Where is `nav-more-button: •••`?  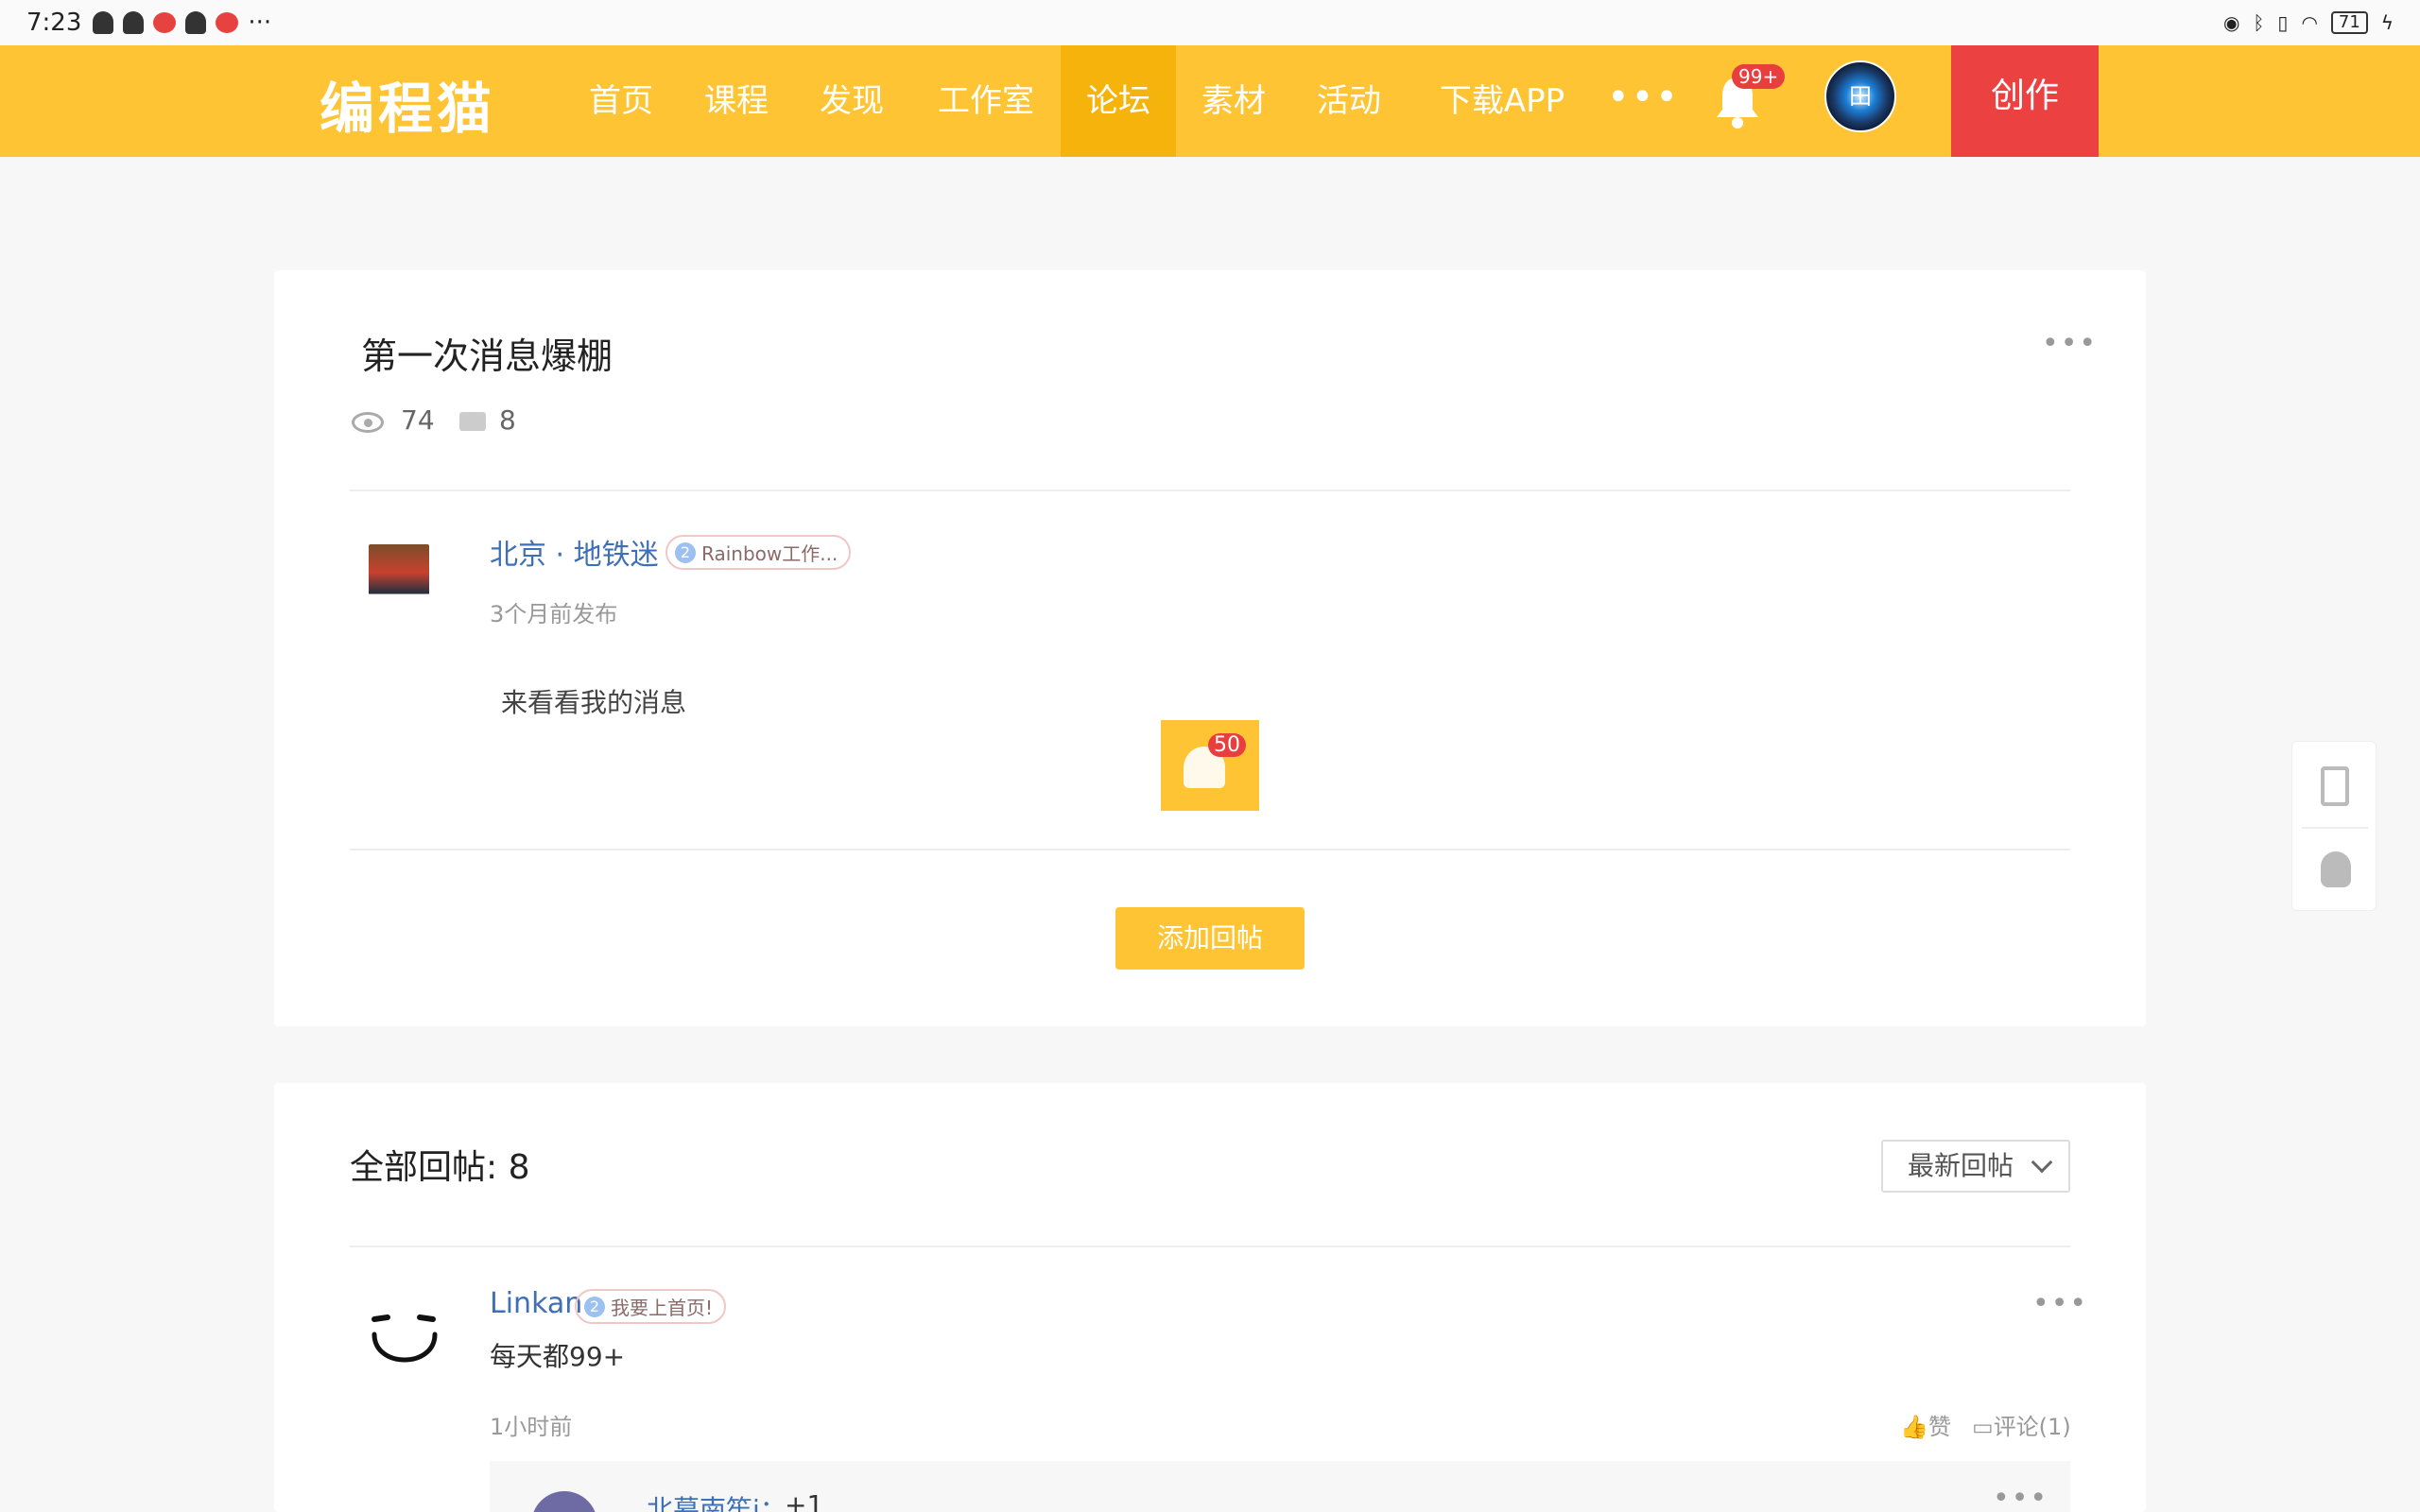
nav-more-button: ••• is located at coordinates (1644, 97).